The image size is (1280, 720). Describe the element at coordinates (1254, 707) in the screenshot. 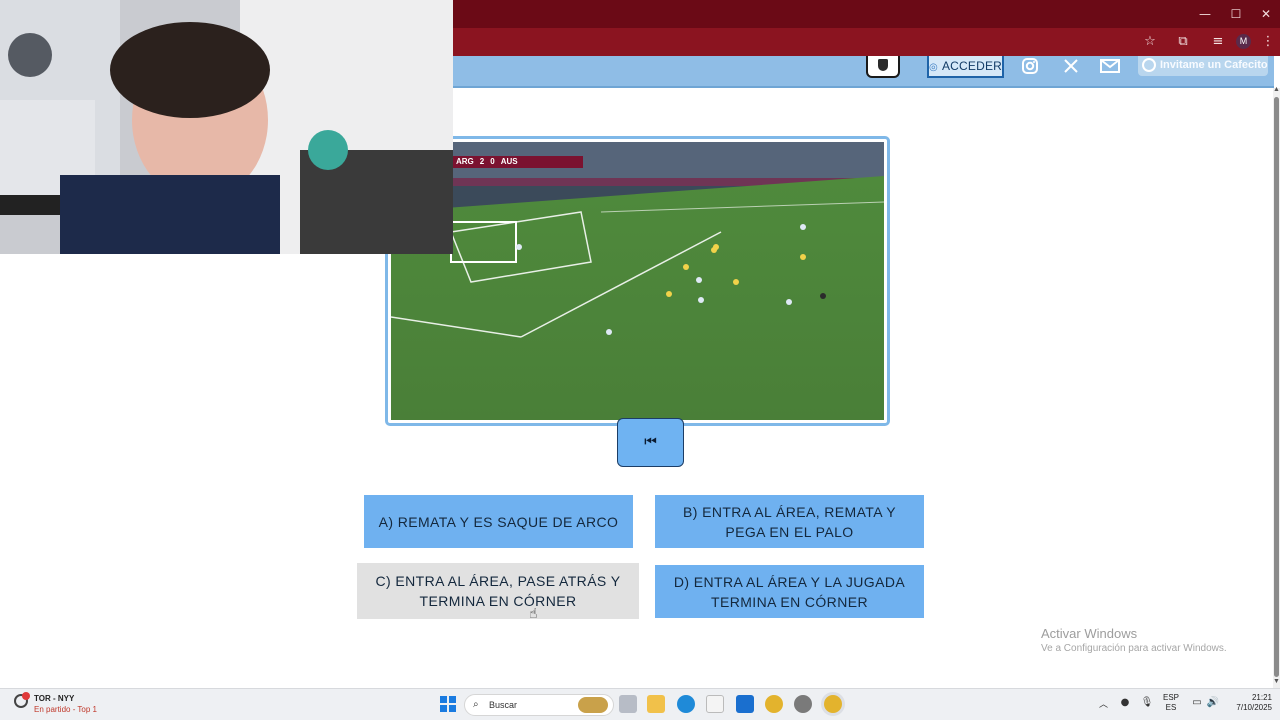

I see `clock-date: 7/10/2025` at that location.